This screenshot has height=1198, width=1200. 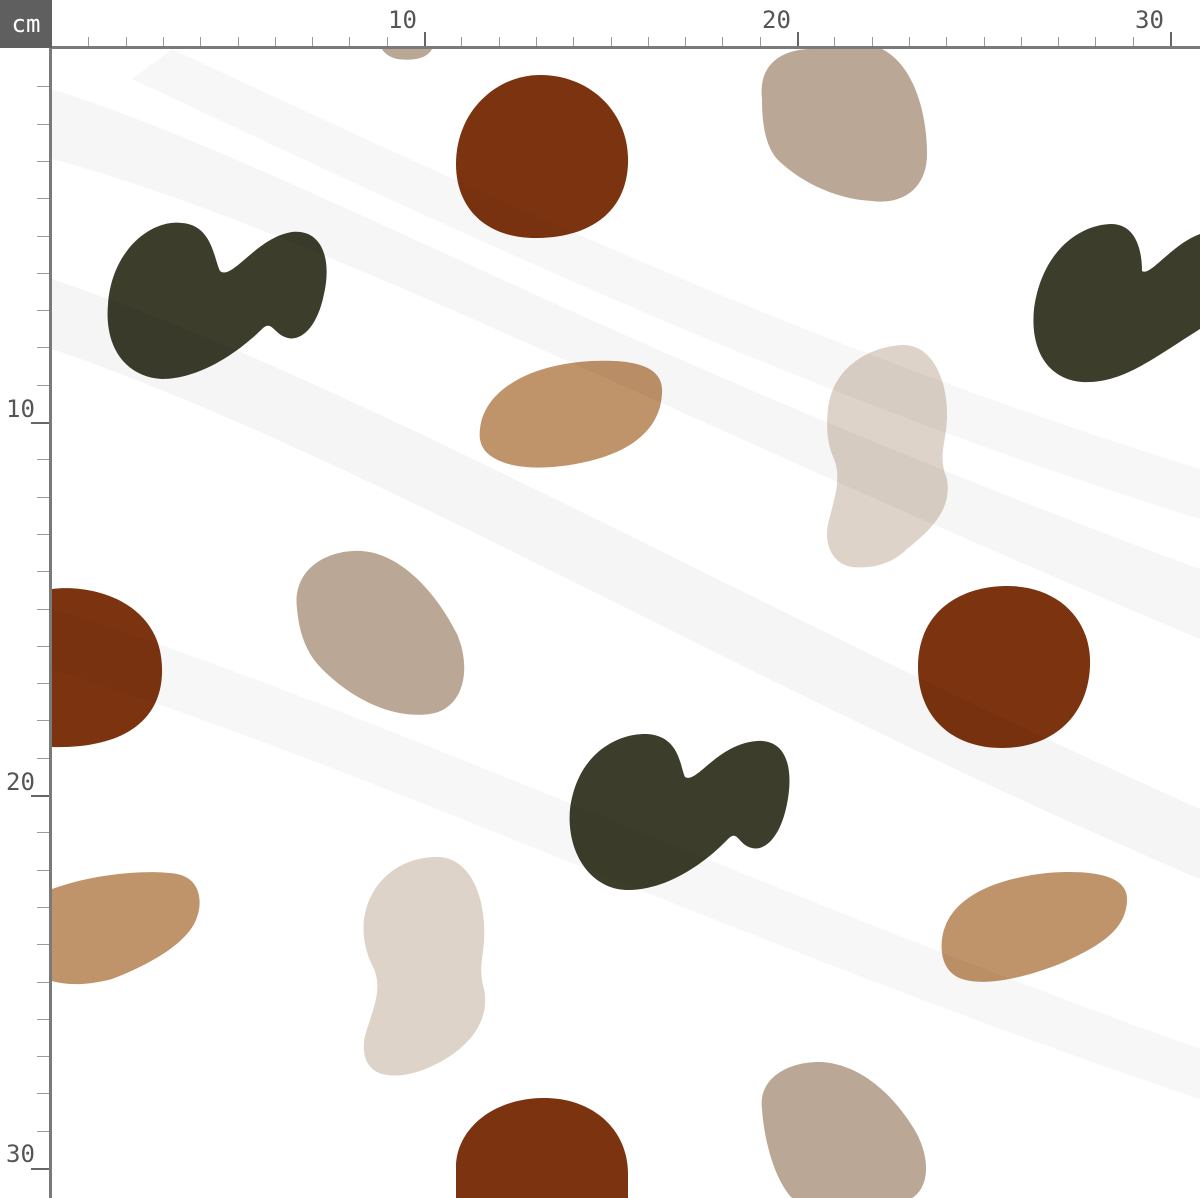 I want to click on left-ruler-label-10: 10, so click(x=20, y=409).